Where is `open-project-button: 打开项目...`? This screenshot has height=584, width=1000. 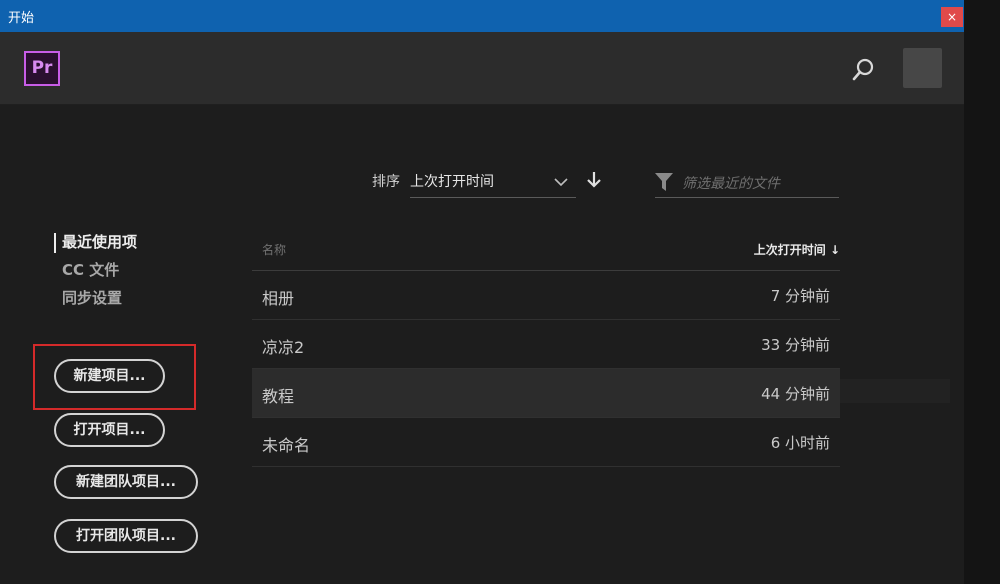
open-project-button: 打开项目... is located at coordinates (109, 430).